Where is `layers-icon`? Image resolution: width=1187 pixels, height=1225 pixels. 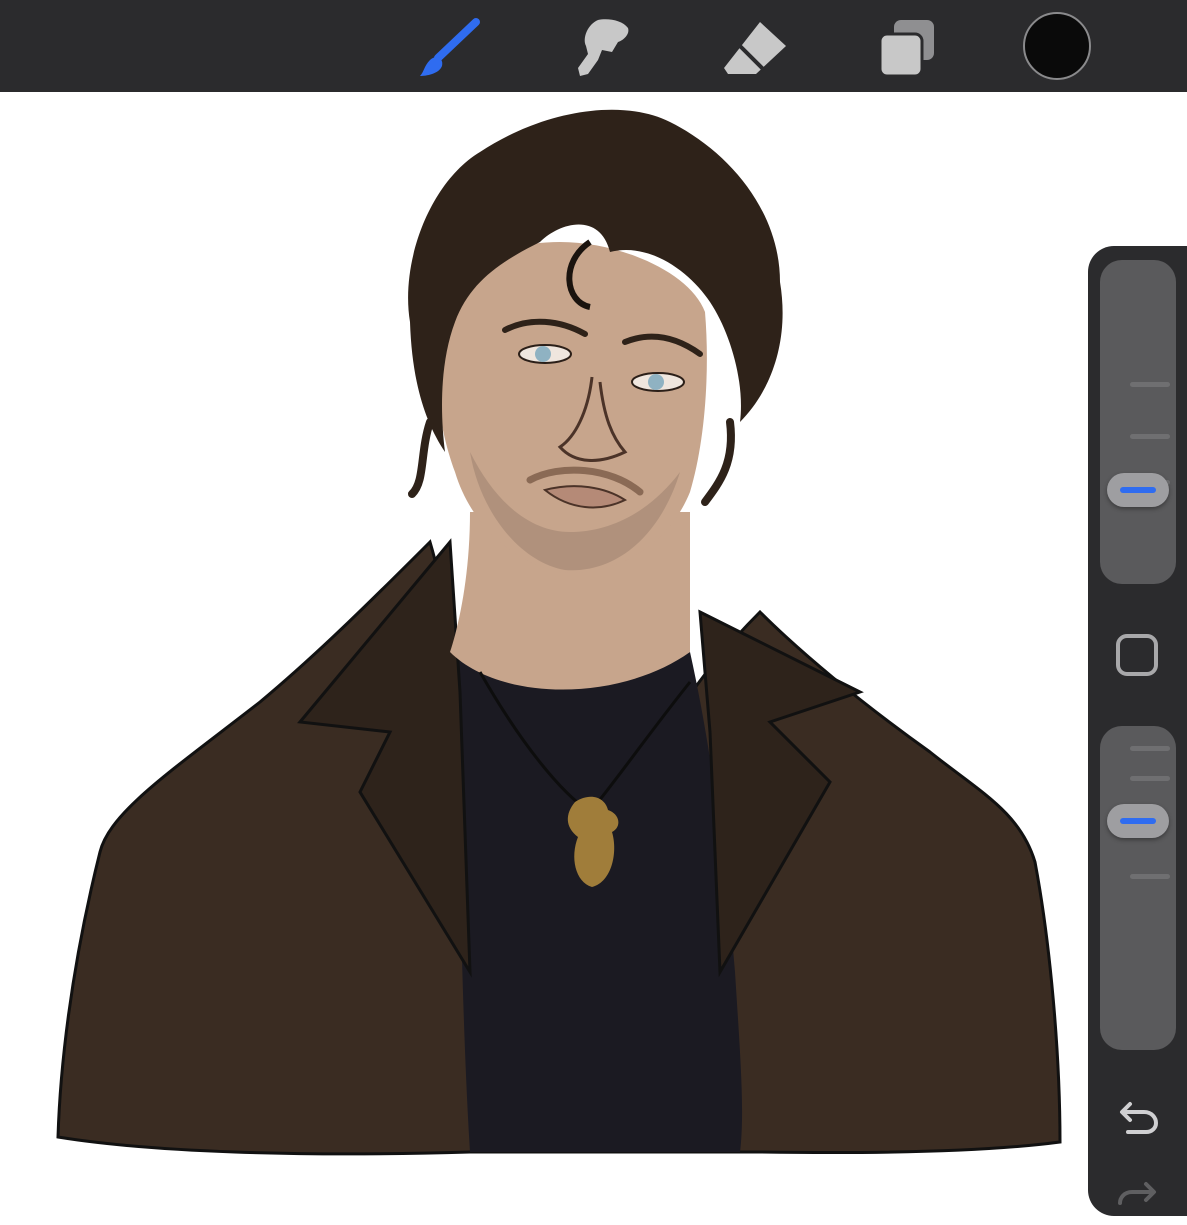
layers-icon is located at coordinates (906, 47).